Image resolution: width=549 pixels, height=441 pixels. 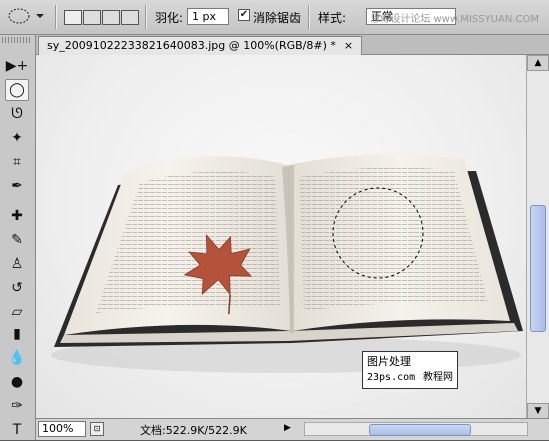 I want to click on blur-tool: 💧, so click(x=17, y=358).